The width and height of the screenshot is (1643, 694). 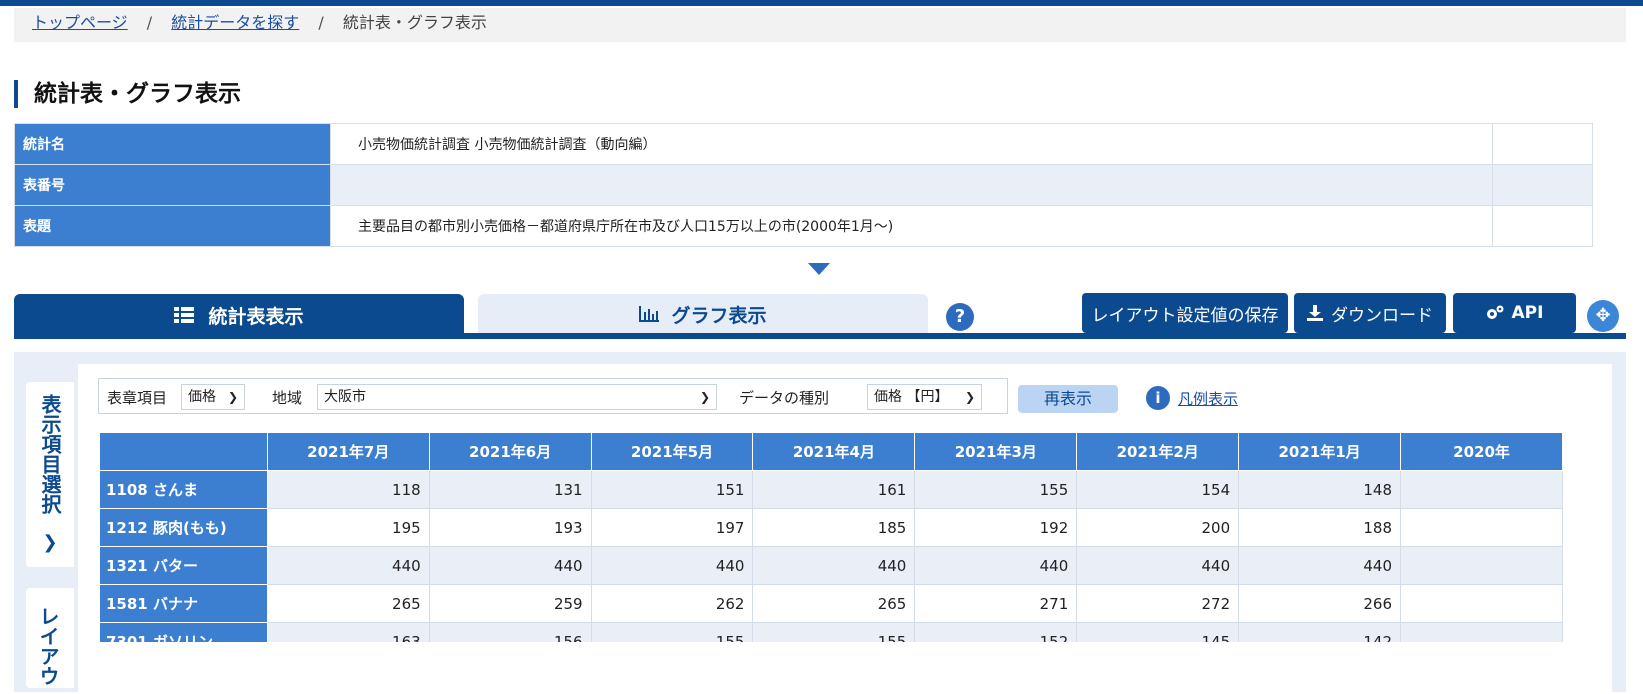 I want to click on table-cell: 259, so click(x=510, y=603).